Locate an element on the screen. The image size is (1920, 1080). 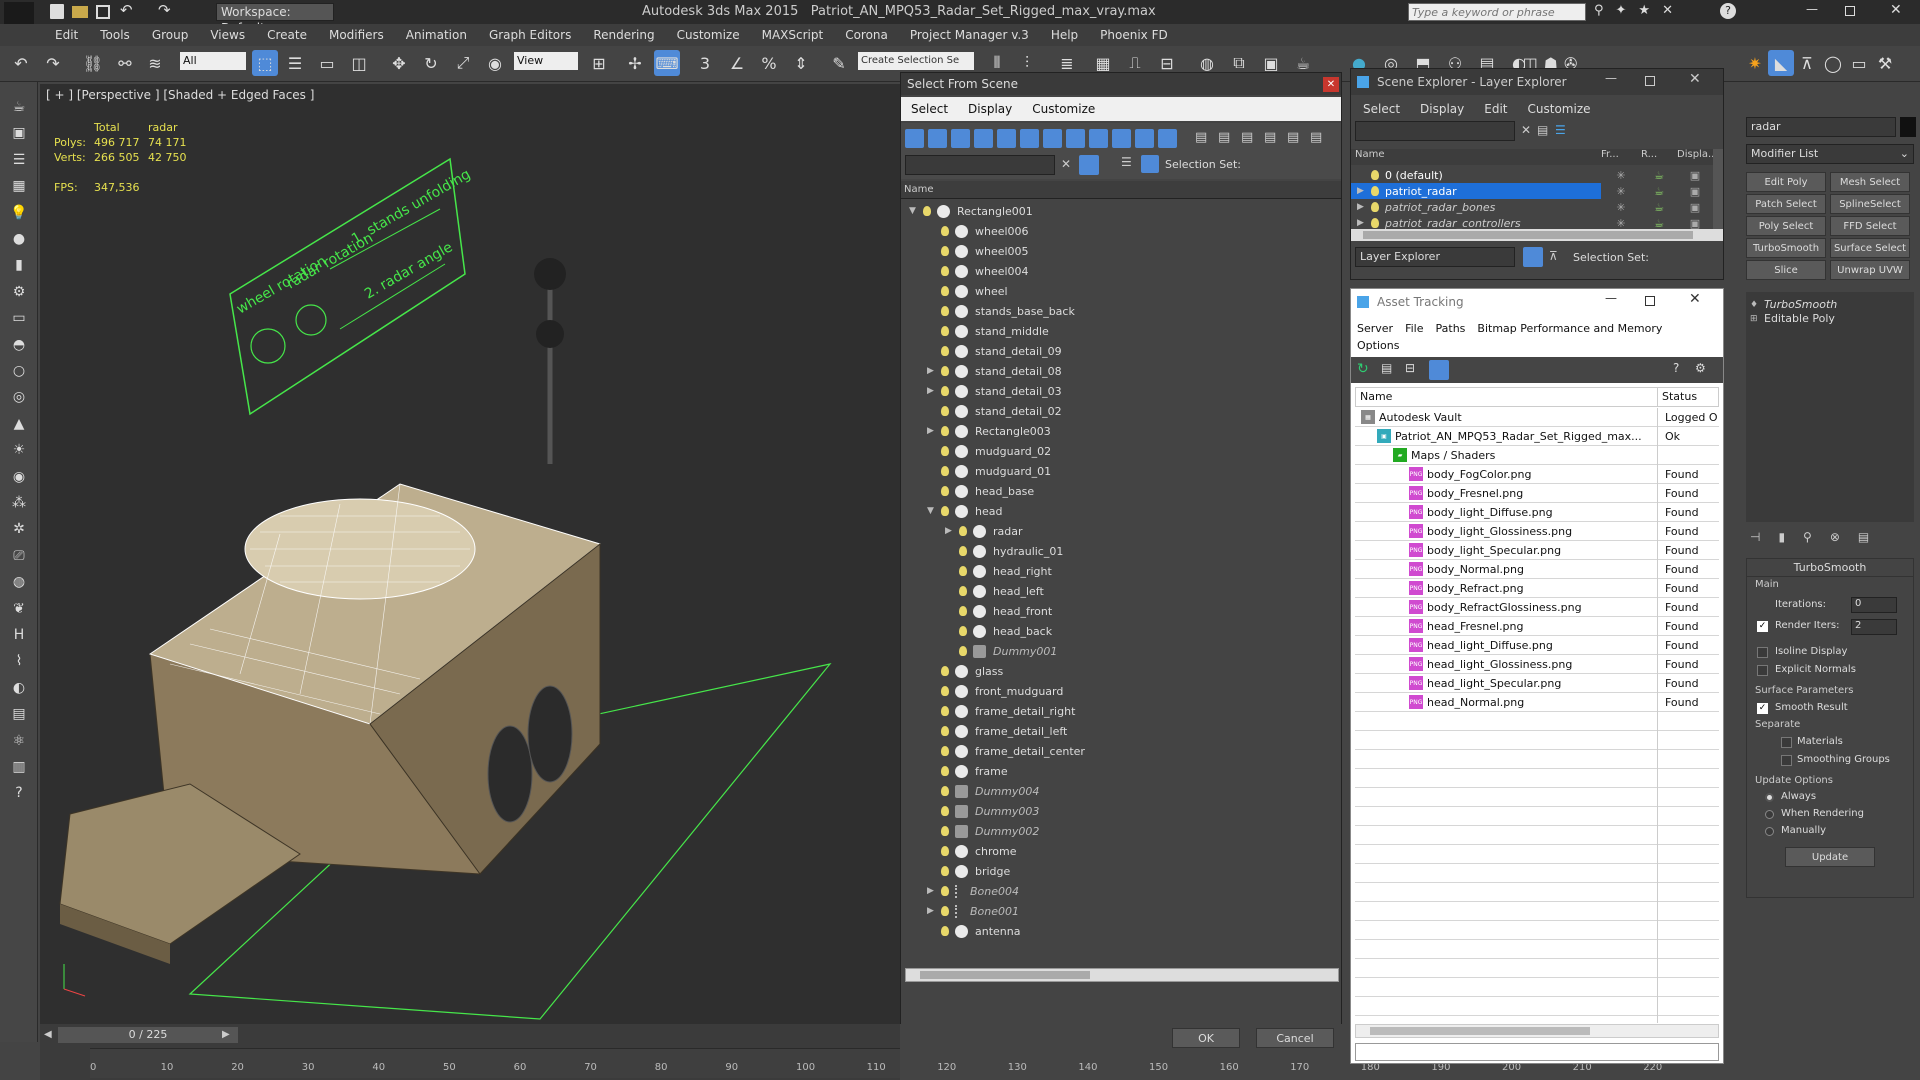
object-name-field: radar is located at coordinates (1821, 127).